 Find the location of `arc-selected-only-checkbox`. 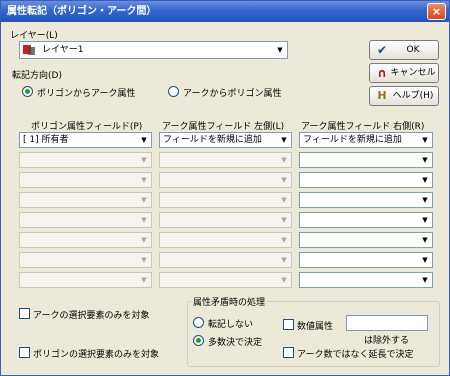

arc-selected-only-checkbox is located at coordinates (24, 313).